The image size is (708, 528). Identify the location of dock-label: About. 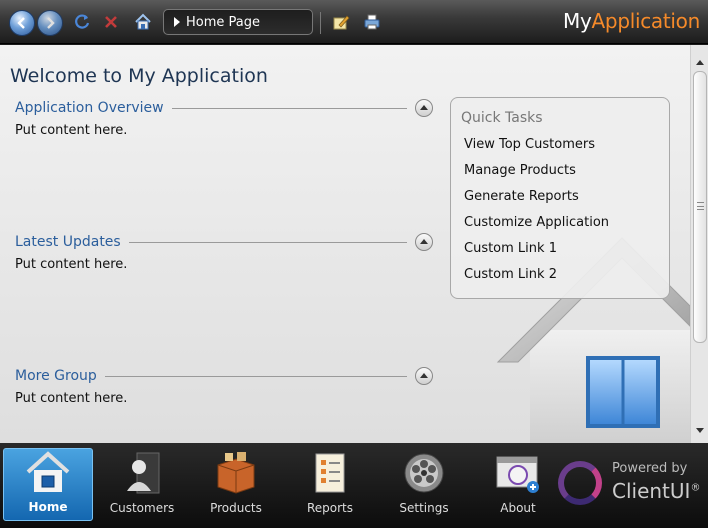
(518, 508).